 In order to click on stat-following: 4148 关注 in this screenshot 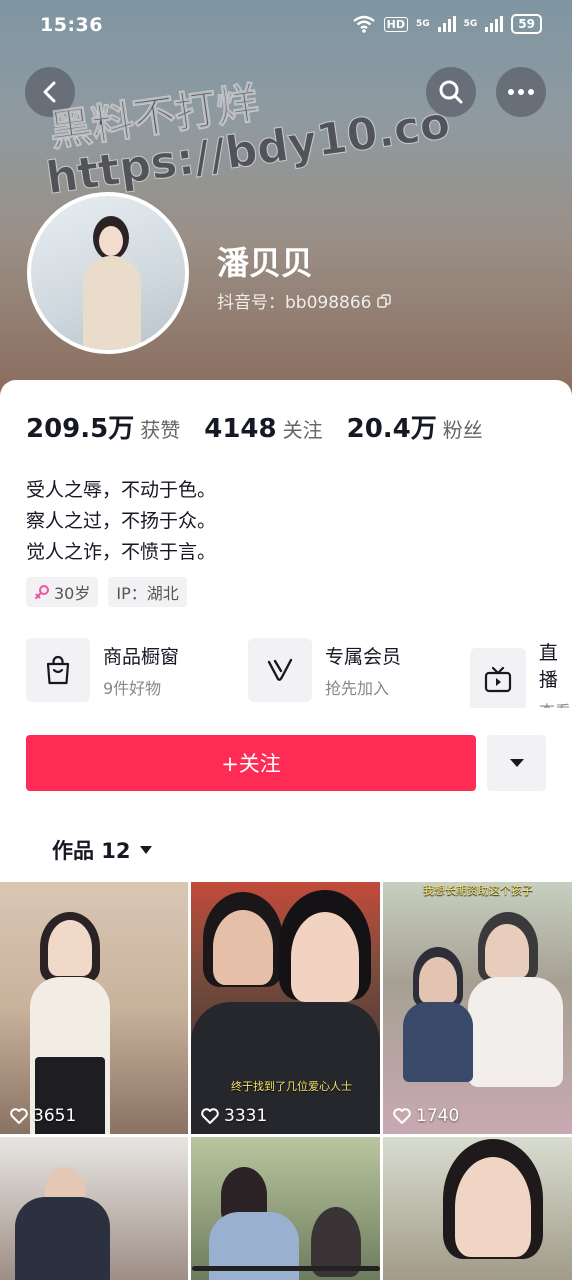, I will do `click(263, 429)`.